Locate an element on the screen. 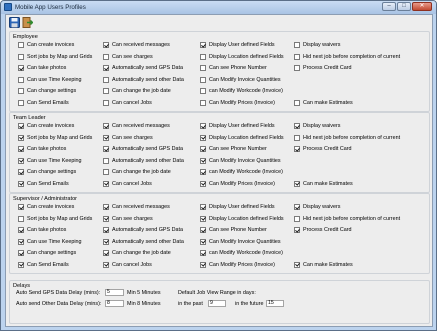 The width and height of the screenshot is (437, 331). future-days-input: 15 is located at coordinates (275, 303).